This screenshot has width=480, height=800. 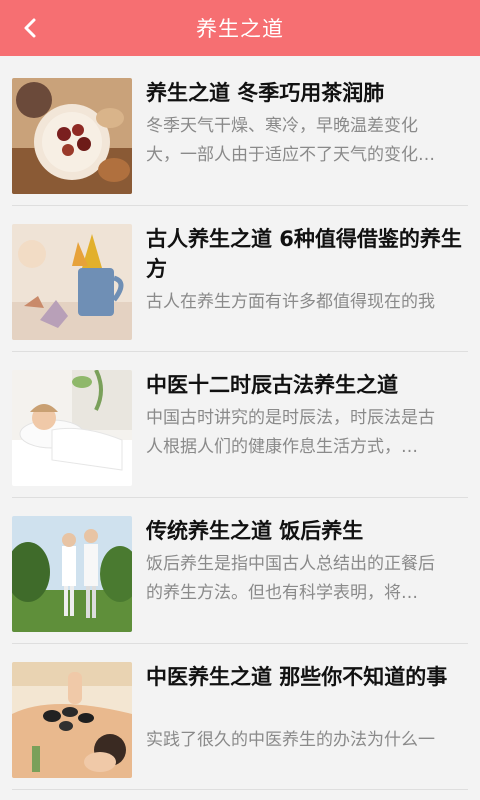 I want to click on article-title: 古人养生之道 6种值得借鉴的养生方, so click(x=304, y=254).